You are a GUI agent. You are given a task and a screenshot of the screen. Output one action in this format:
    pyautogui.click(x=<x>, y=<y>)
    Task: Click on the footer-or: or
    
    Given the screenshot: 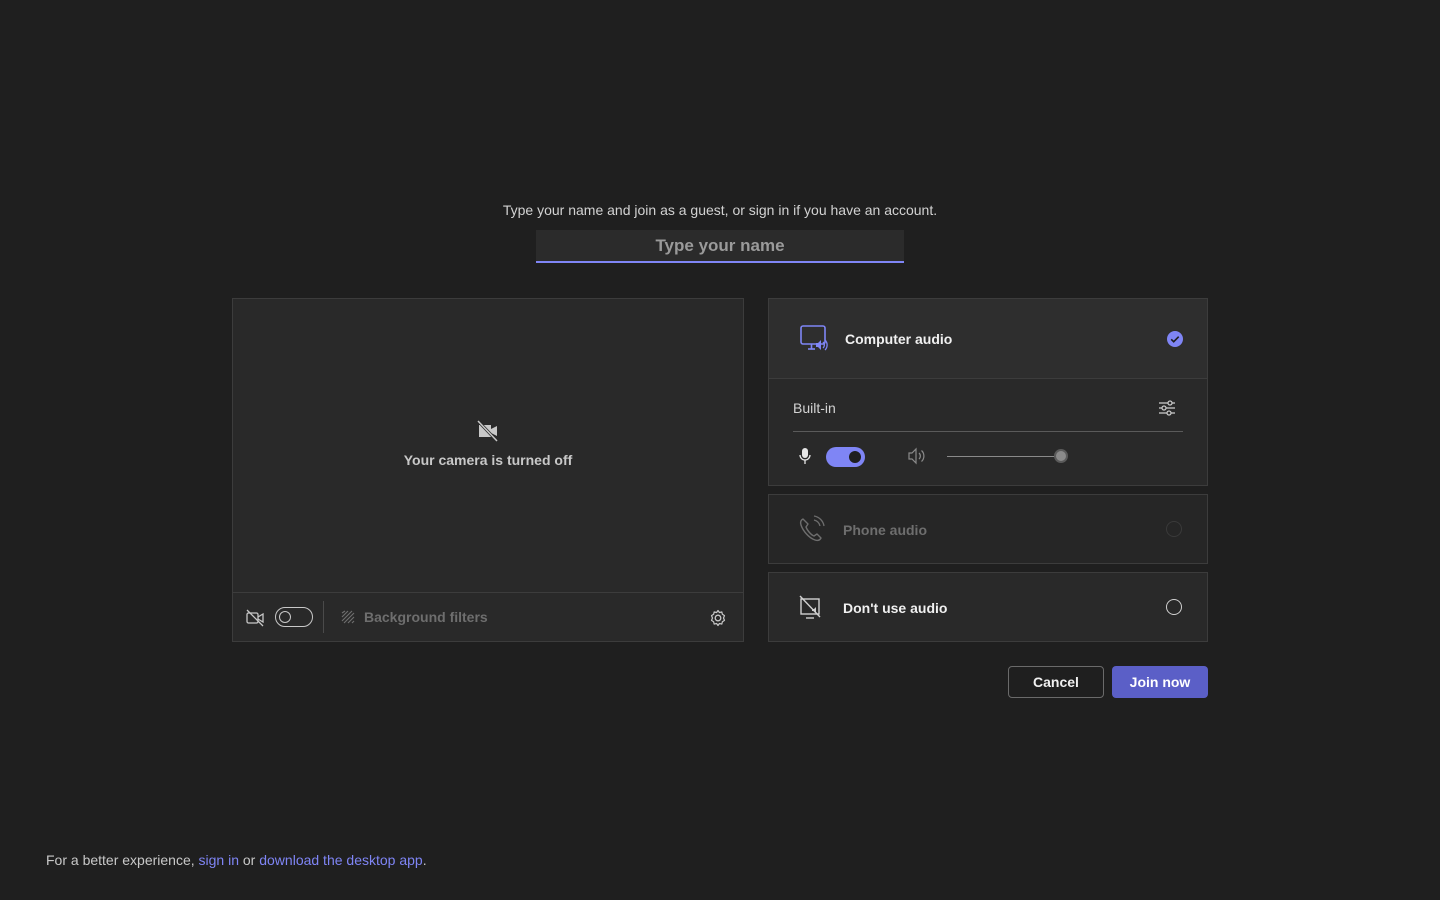 What is the action you would take?
    pyautogui.click(x=249, y=860)
    